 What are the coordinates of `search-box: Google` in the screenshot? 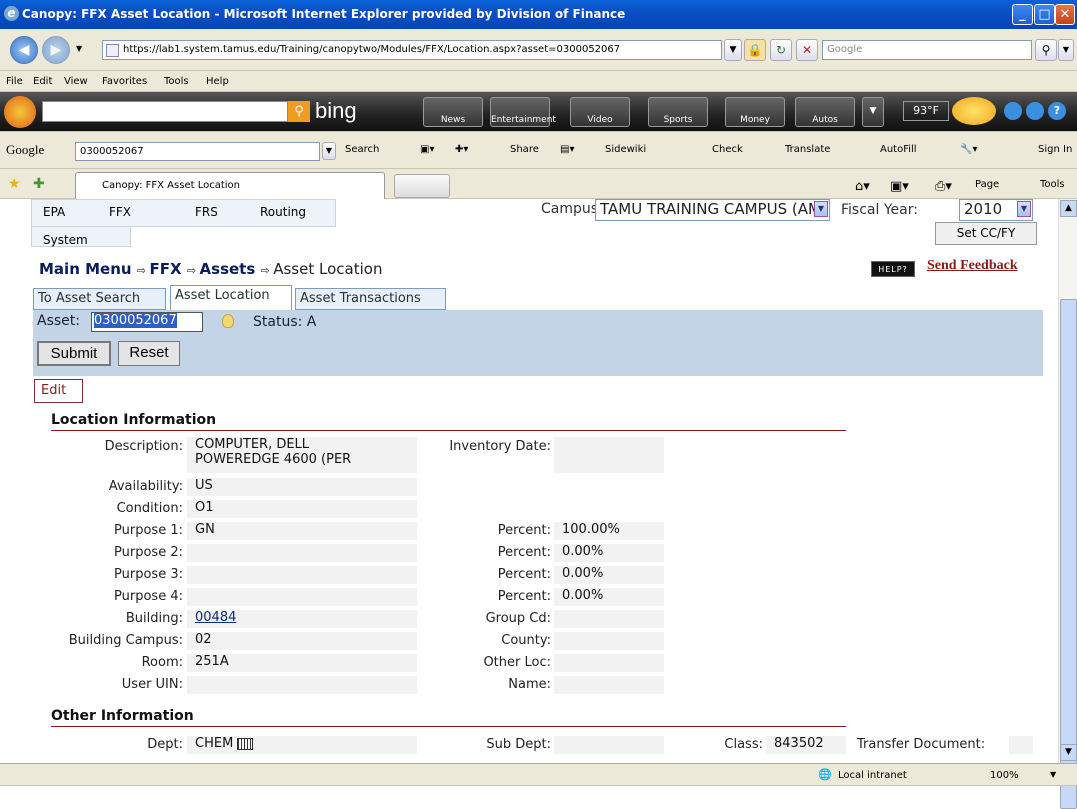 It's located at (927, 50).